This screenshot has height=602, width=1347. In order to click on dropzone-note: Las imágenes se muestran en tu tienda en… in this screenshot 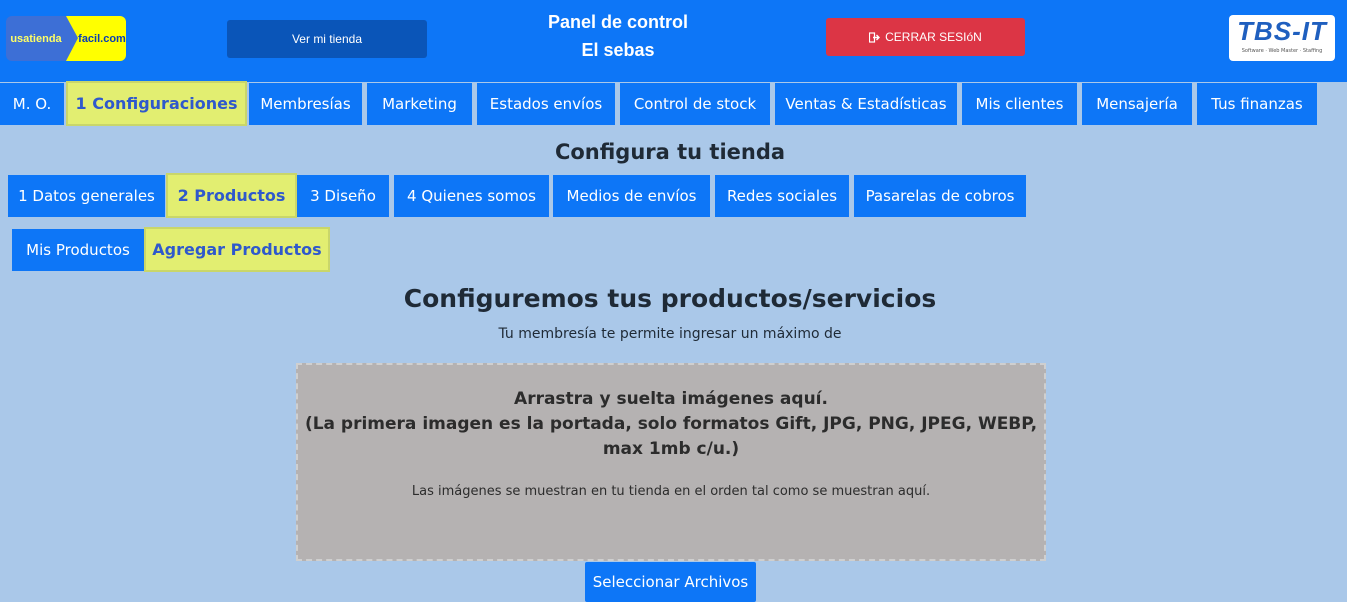, I will do `click(671, 491)`.